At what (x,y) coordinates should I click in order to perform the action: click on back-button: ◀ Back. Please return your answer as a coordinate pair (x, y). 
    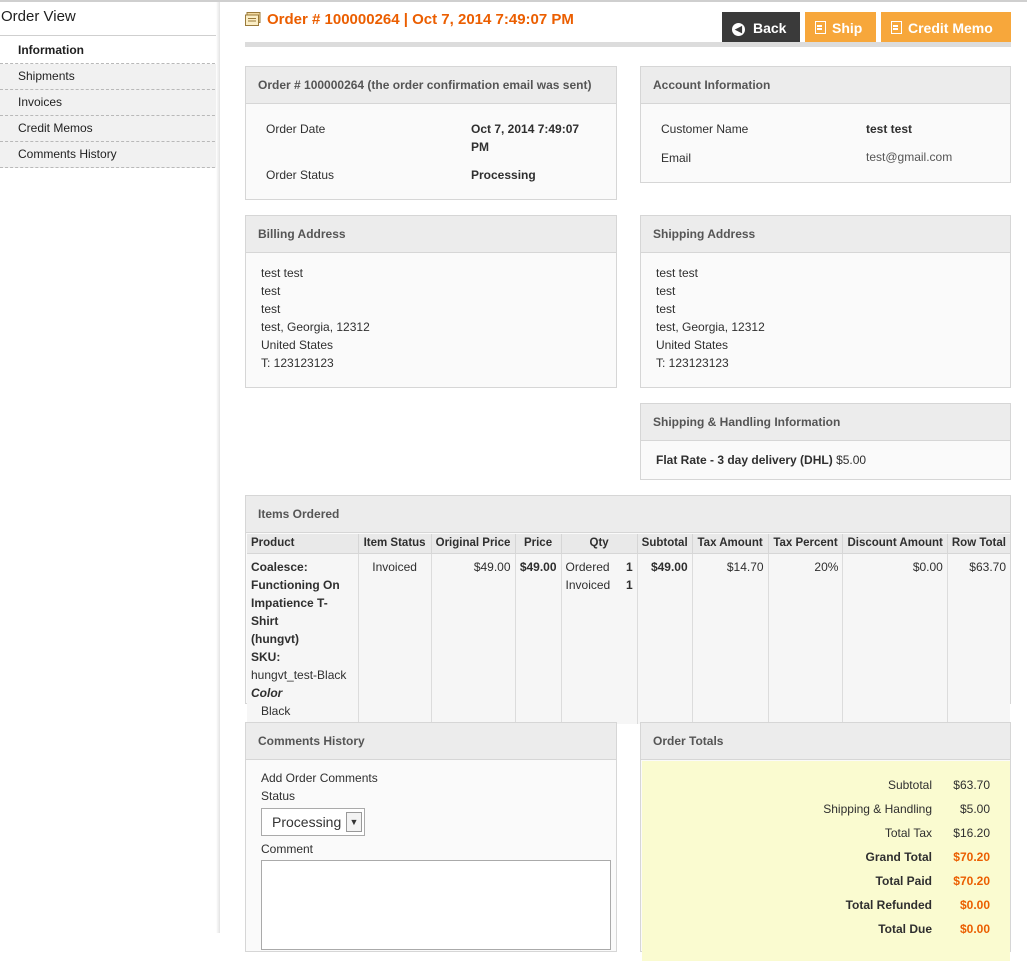
    Looking at the image, I should click on (761, 28).